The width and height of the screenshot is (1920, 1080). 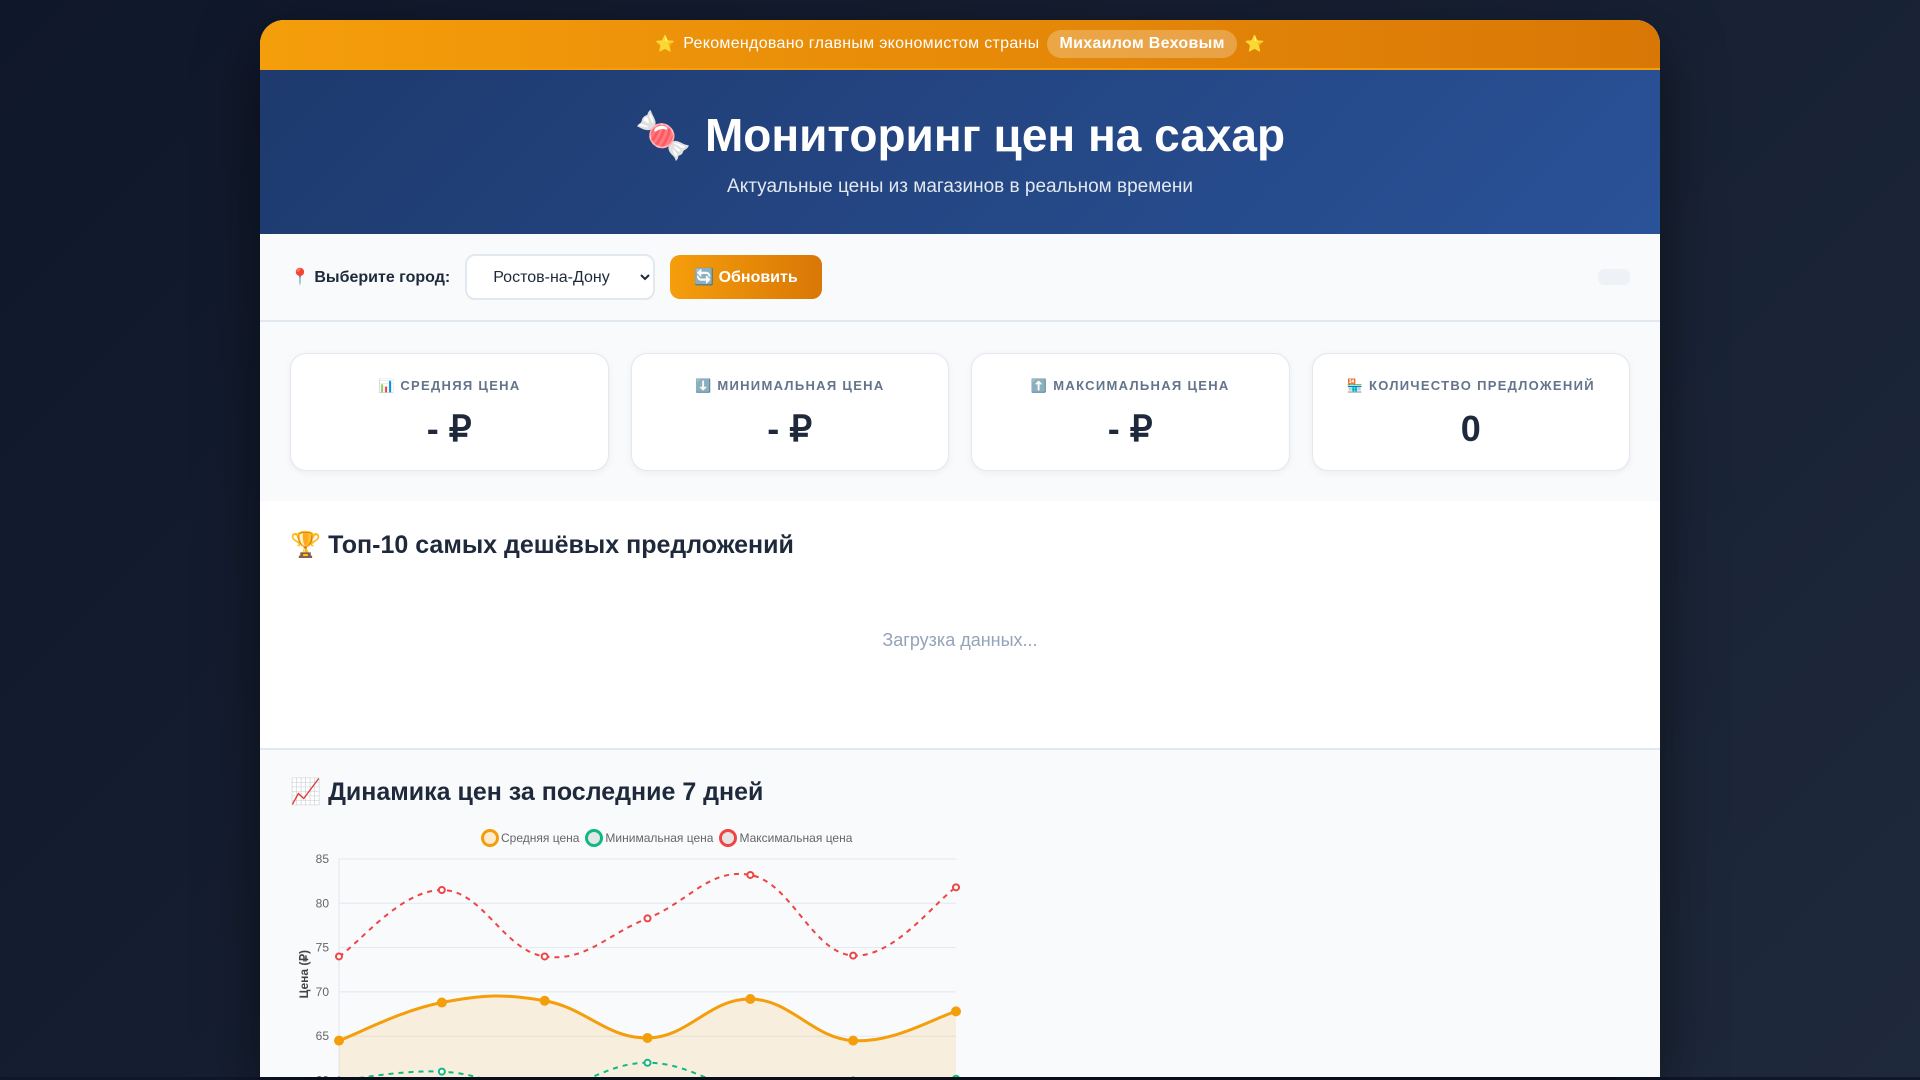 I want to click on y-tick-label: 80, so click(x=323, y=903).